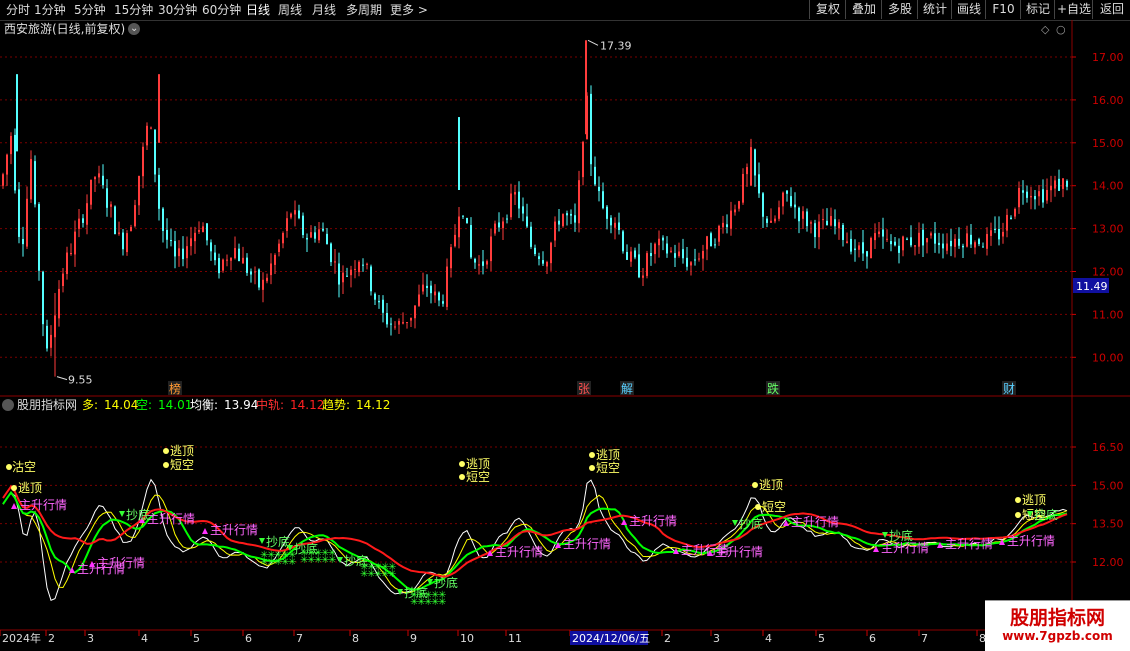 This screenshot has width=1130, height=651. Describe the element at coordinates (177, 10) in the screenshot. I see `period-tab-4: 30分钟` at that location.